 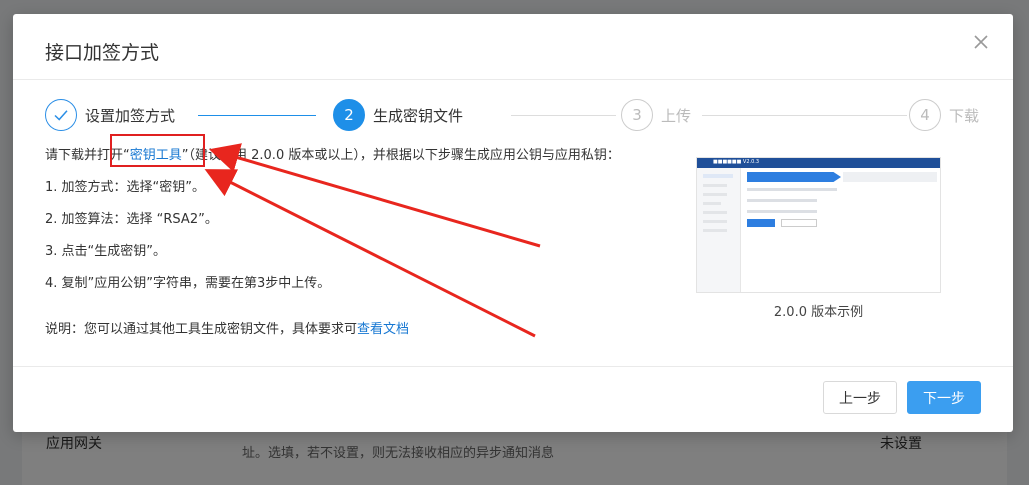 I want to click on annotation-highlight-box, so click(x=157, y=150).